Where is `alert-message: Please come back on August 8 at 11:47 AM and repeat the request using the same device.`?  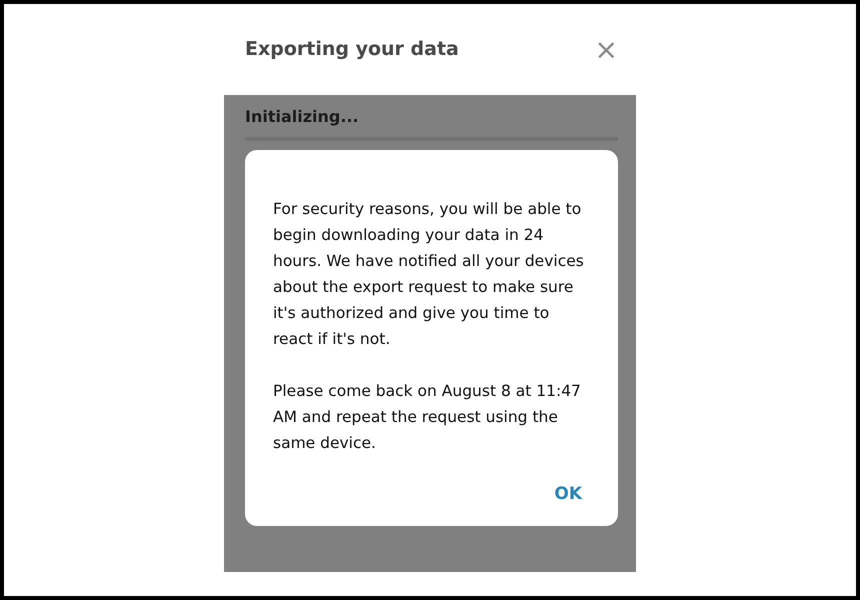 alert-message: Please come back on August 8 at 11:47 AM and repeat the request using the same device. is located at coordinates (427, 417).